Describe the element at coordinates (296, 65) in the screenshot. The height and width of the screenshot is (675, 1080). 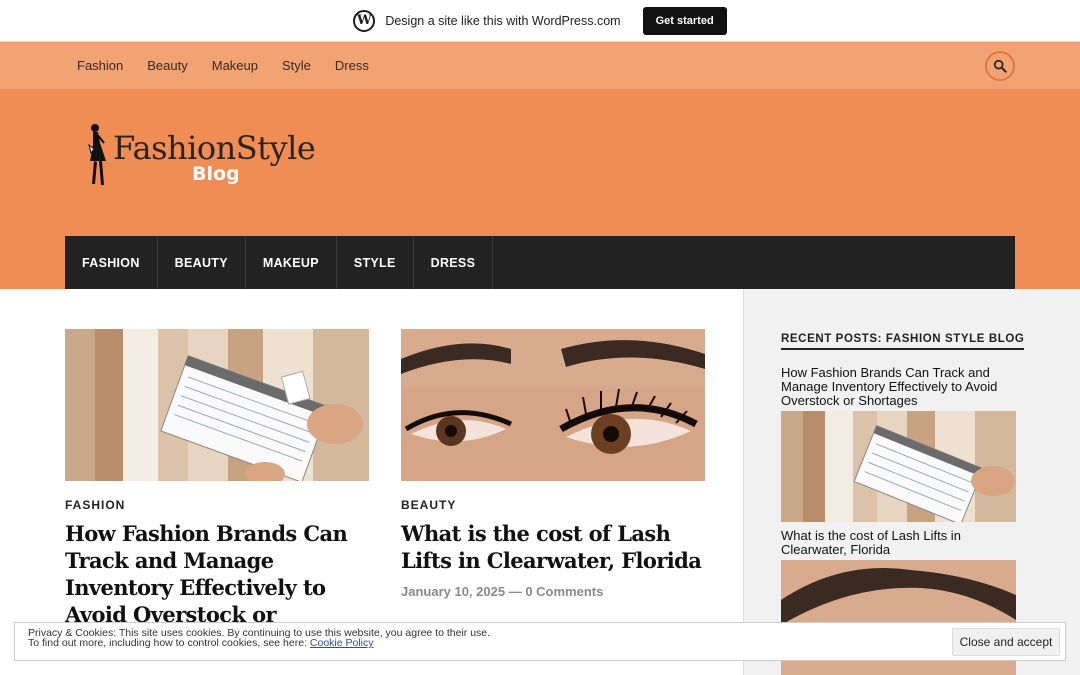
I see `top-nav-style: Style` at that location.